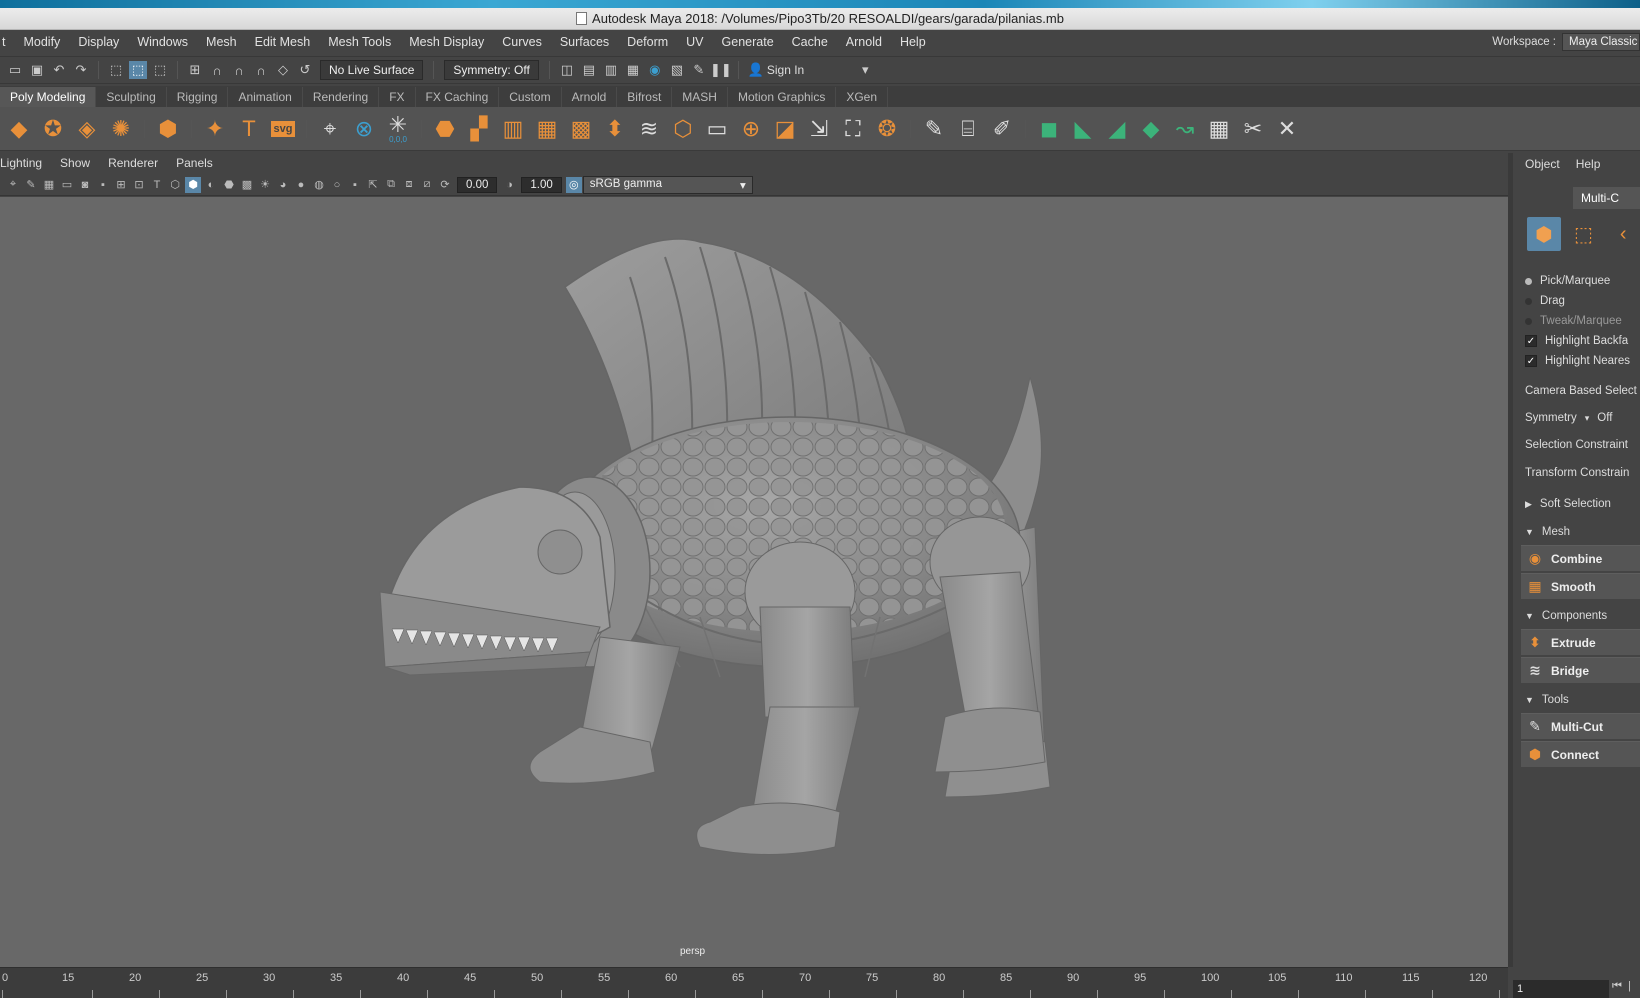 Image resolution: width=1640 pixels, height=998 pixels. Describe the element at coordinates (194, 163) in the screenshot. I see `viewport-menu-panels: Panels` at that location.